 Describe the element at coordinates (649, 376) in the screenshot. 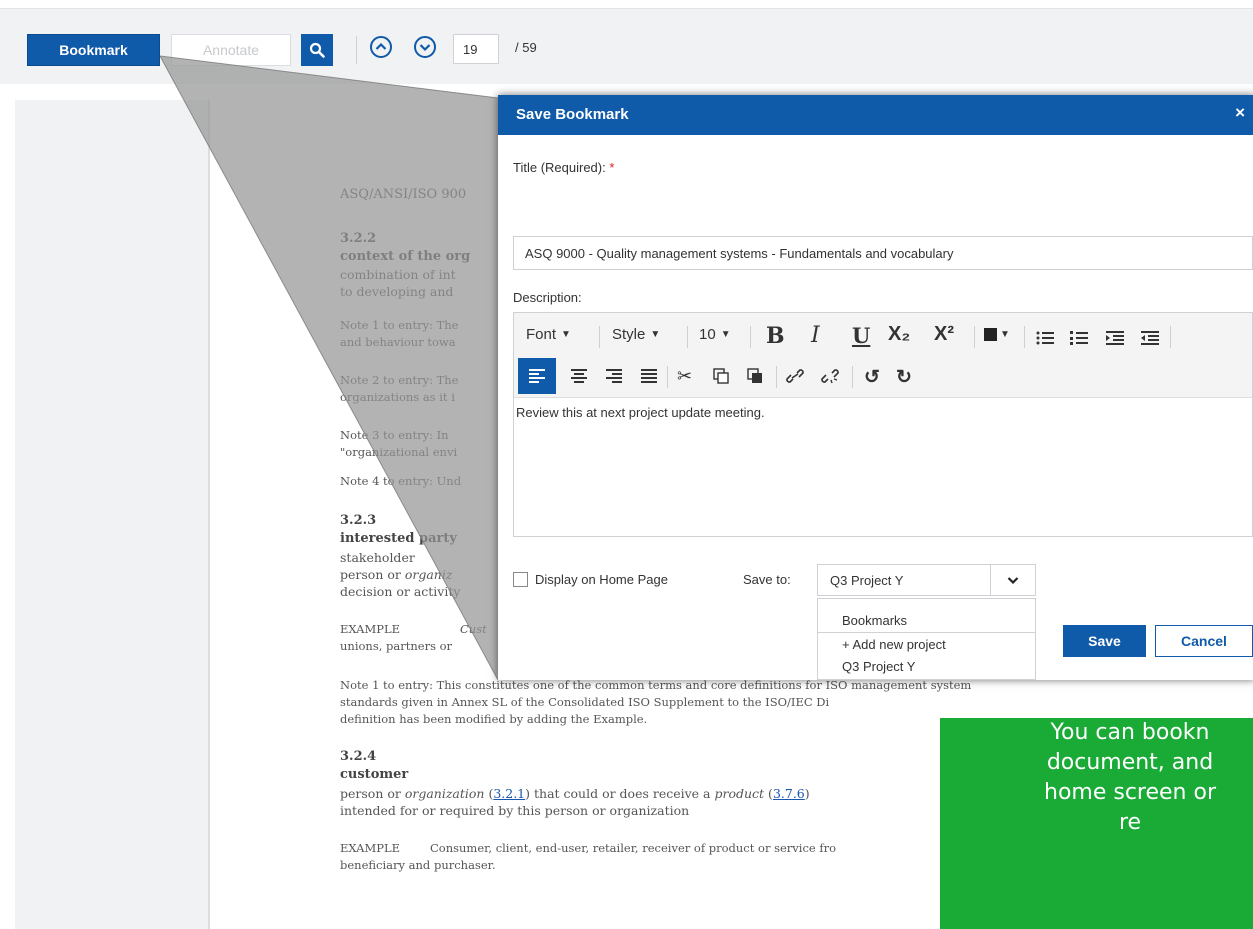

I see `justify-button` at that location.